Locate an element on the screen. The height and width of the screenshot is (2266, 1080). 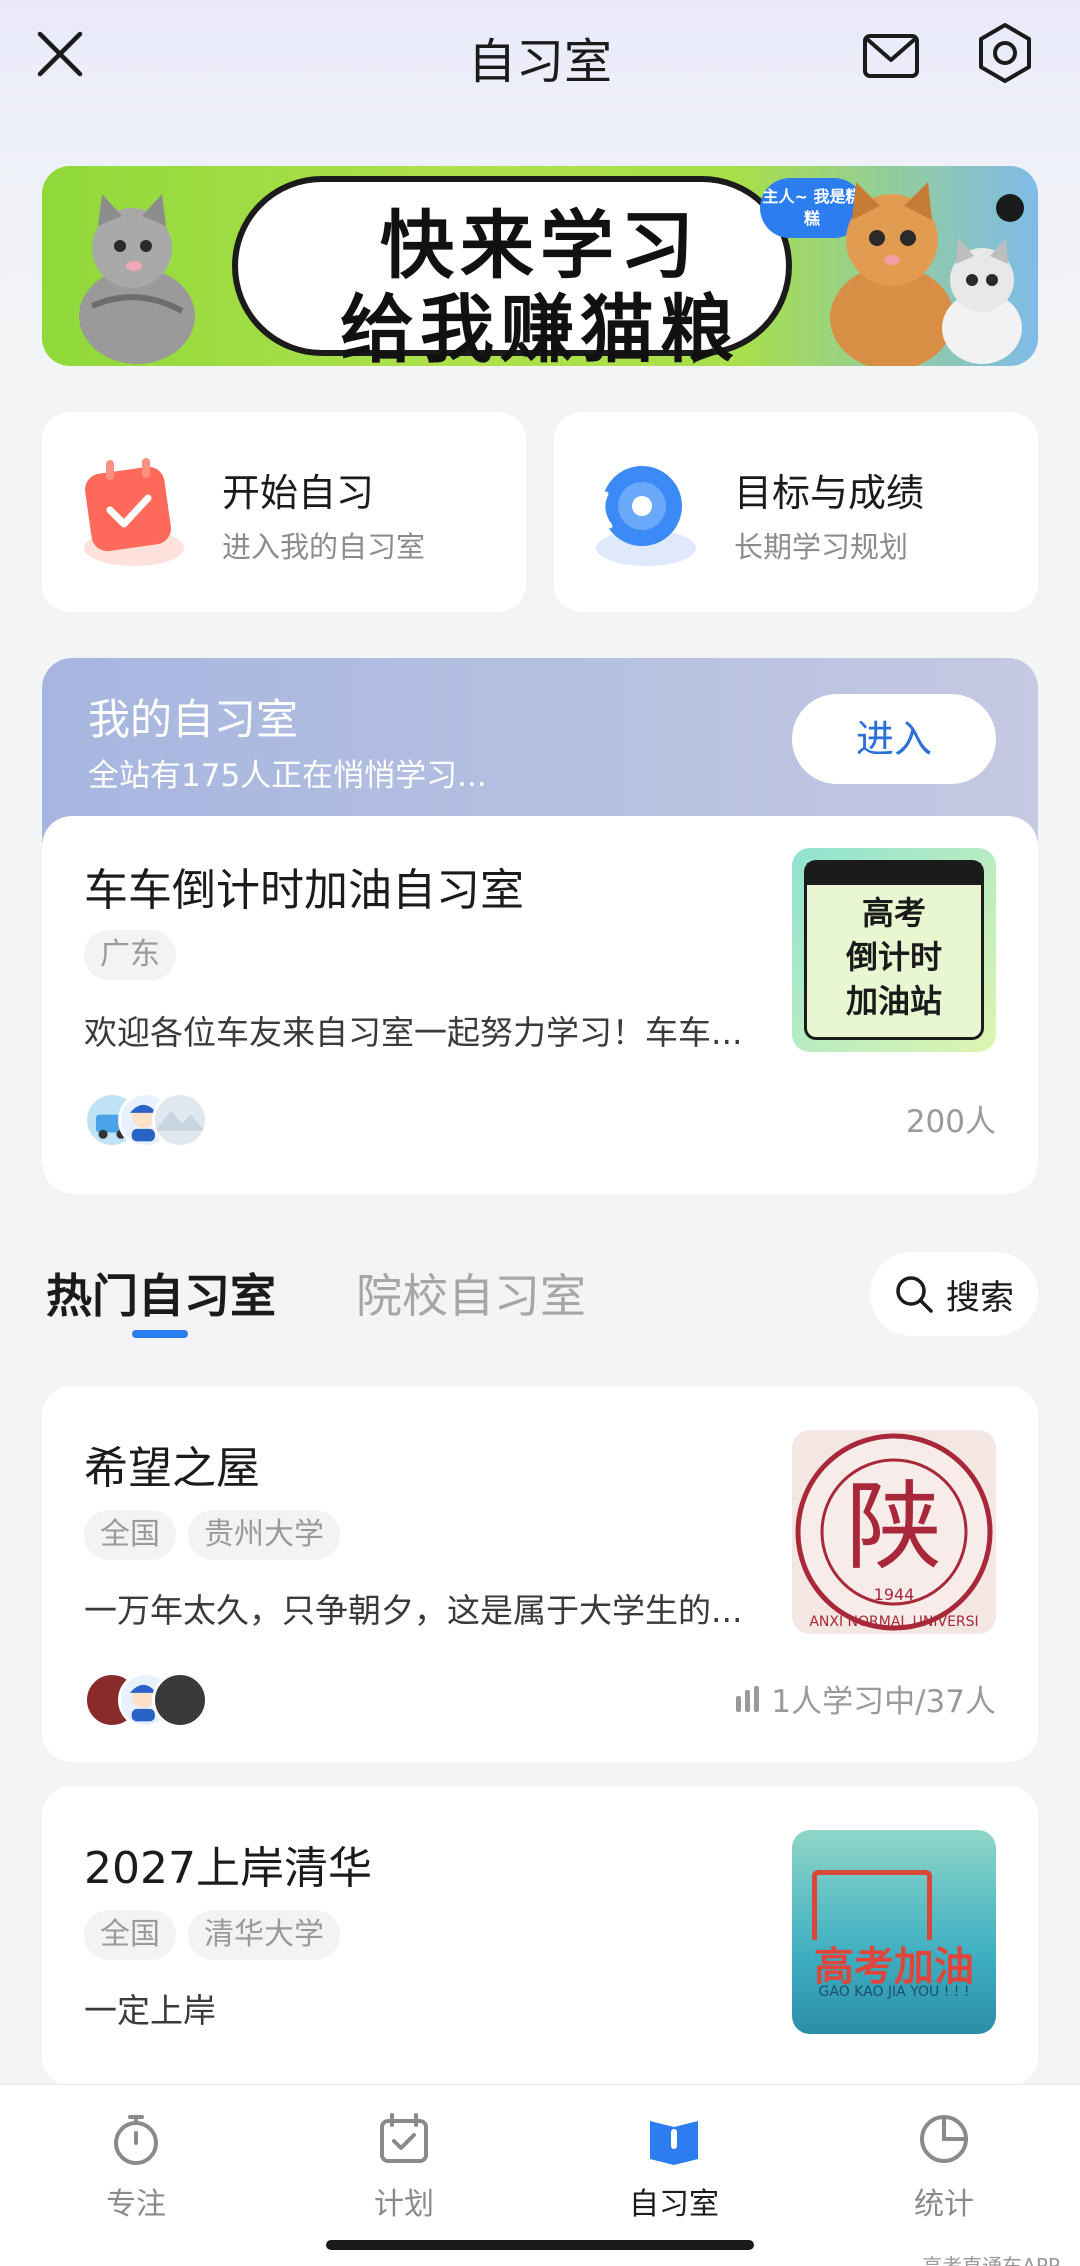
room-description: 一定上岸 is located at coordinates (150, 2010).